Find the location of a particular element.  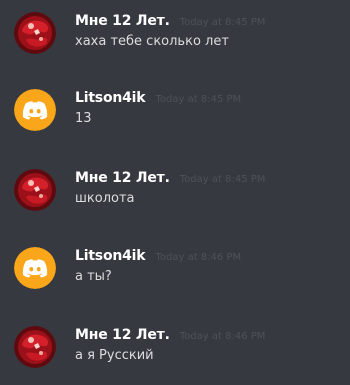

message-text: школота is located at coordinates (105, 198).